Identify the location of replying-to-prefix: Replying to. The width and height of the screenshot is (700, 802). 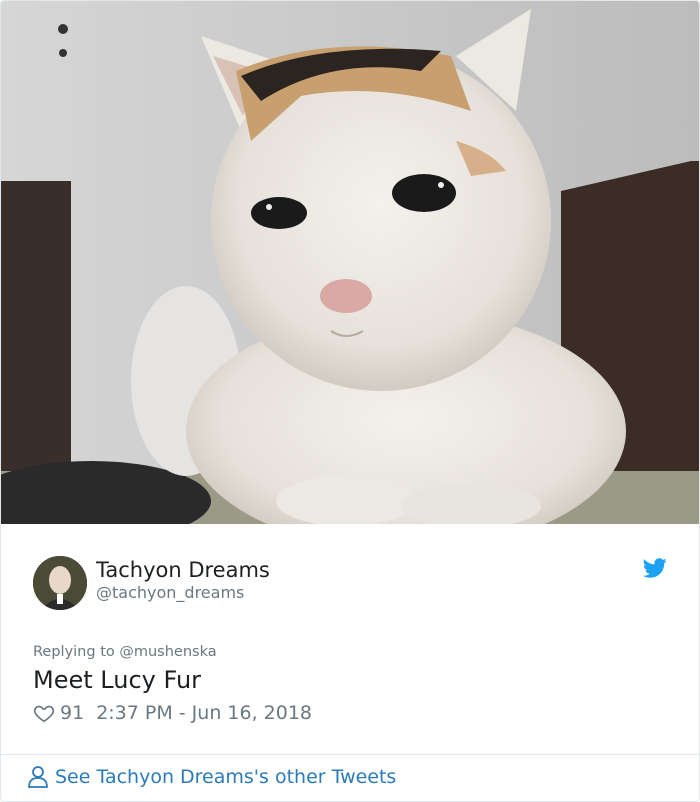
(76, 652).